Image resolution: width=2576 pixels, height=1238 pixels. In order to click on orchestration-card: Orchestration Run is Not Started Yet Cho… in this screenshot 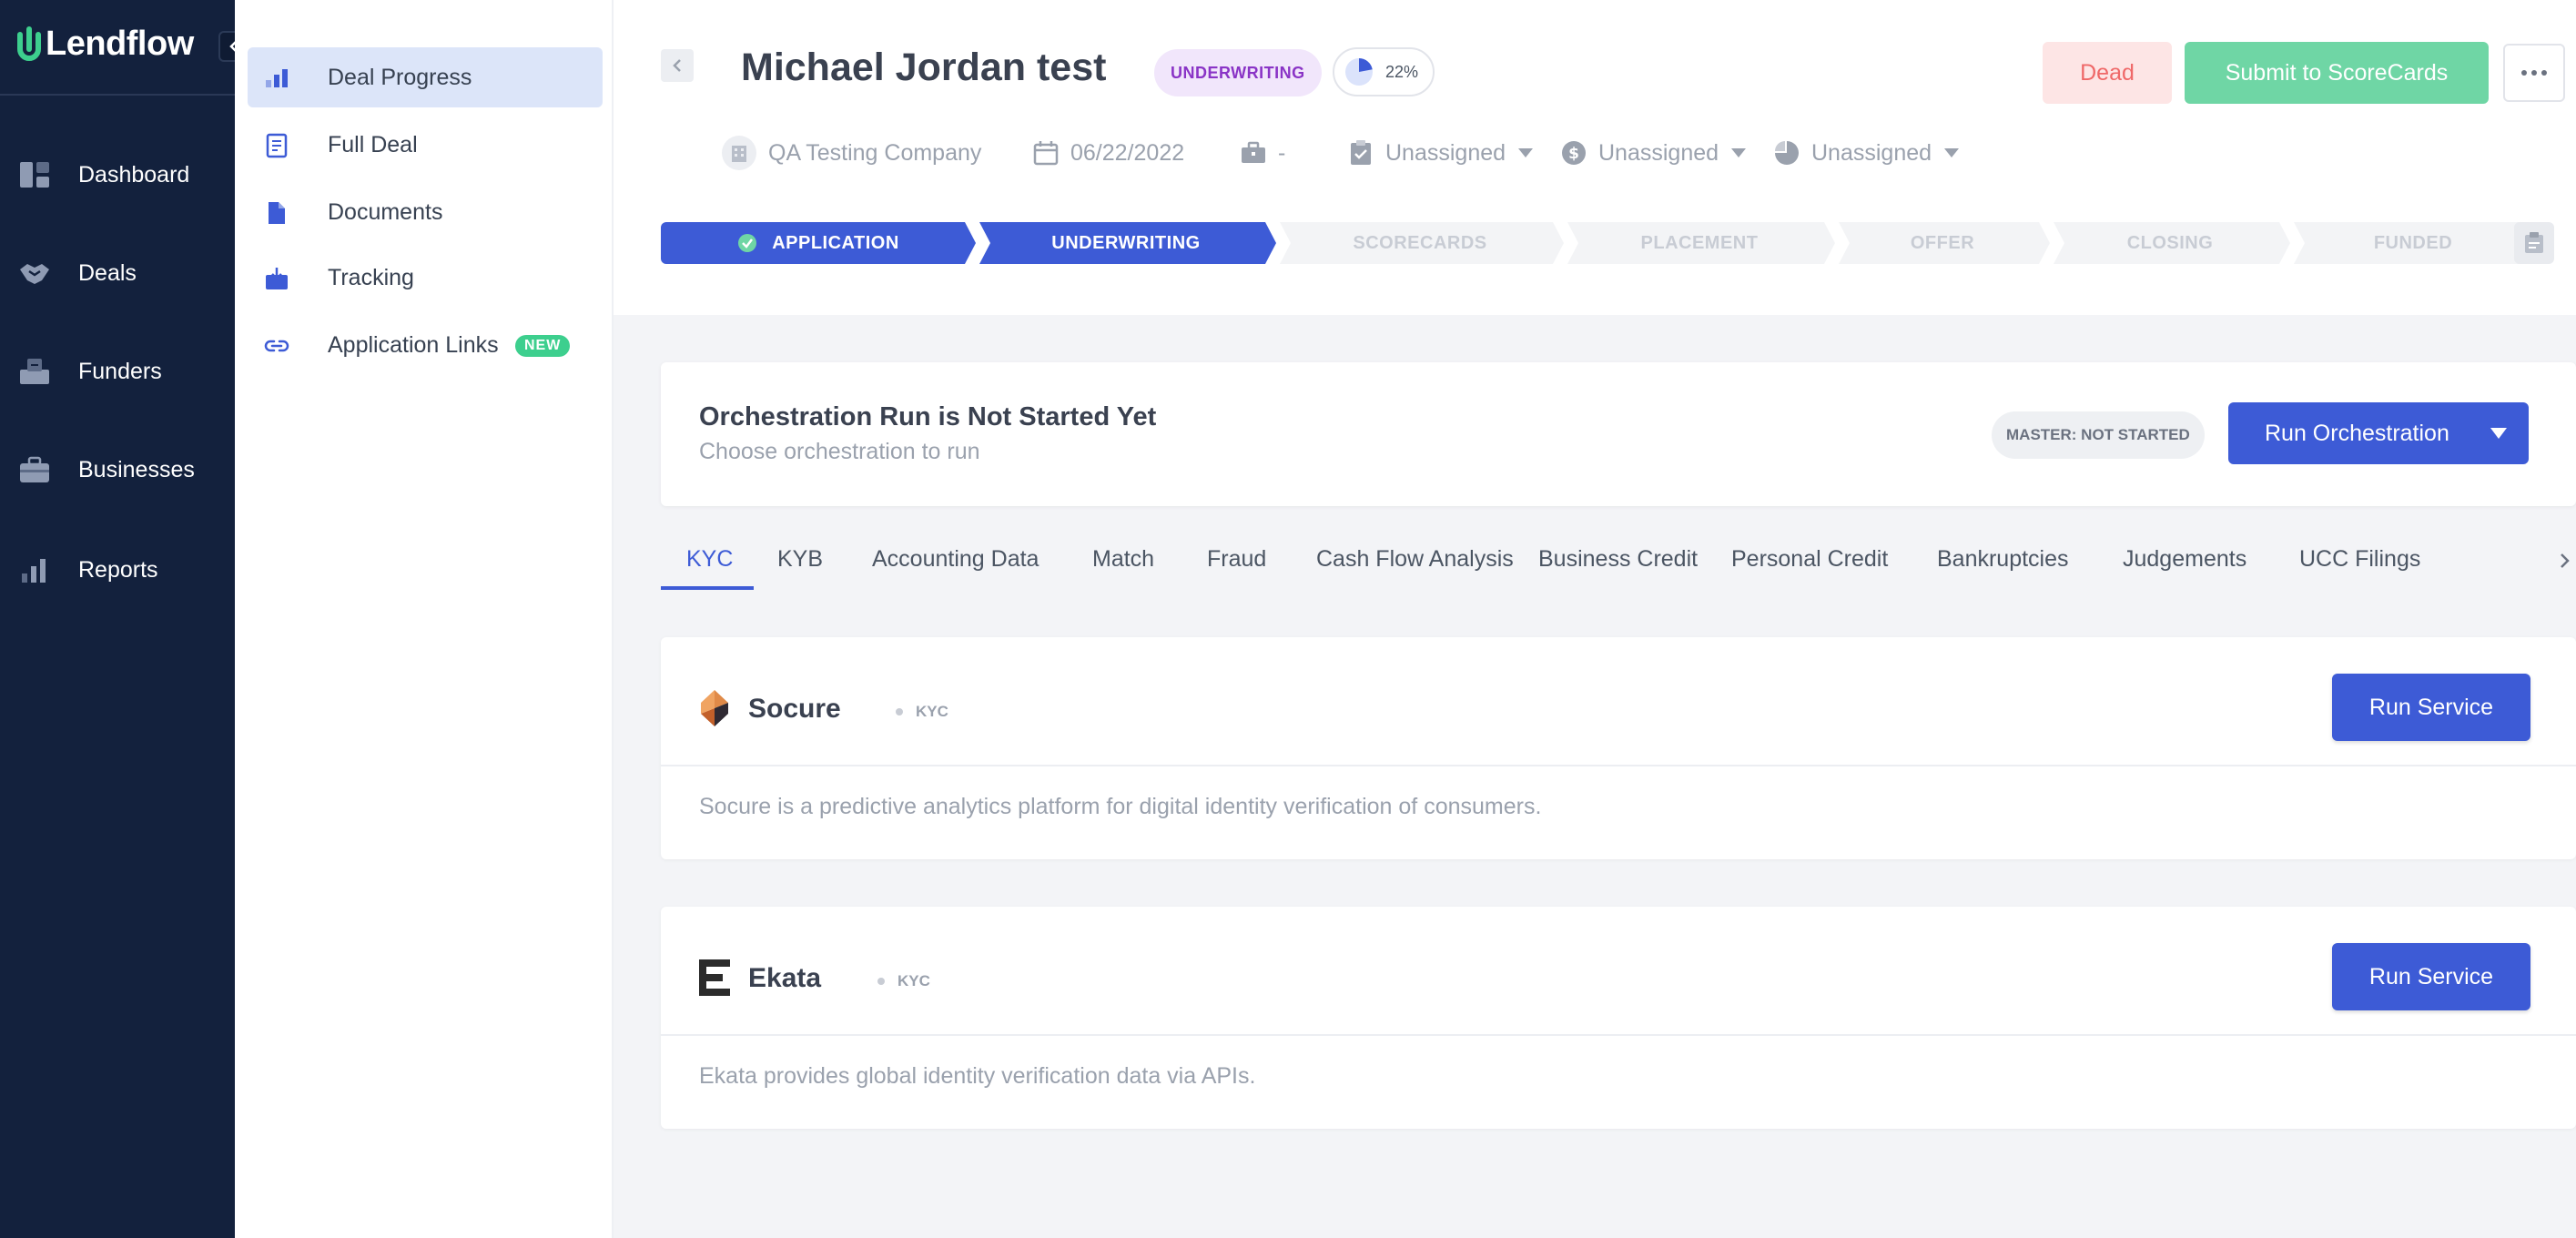, I will do `click(1618, 434)`.